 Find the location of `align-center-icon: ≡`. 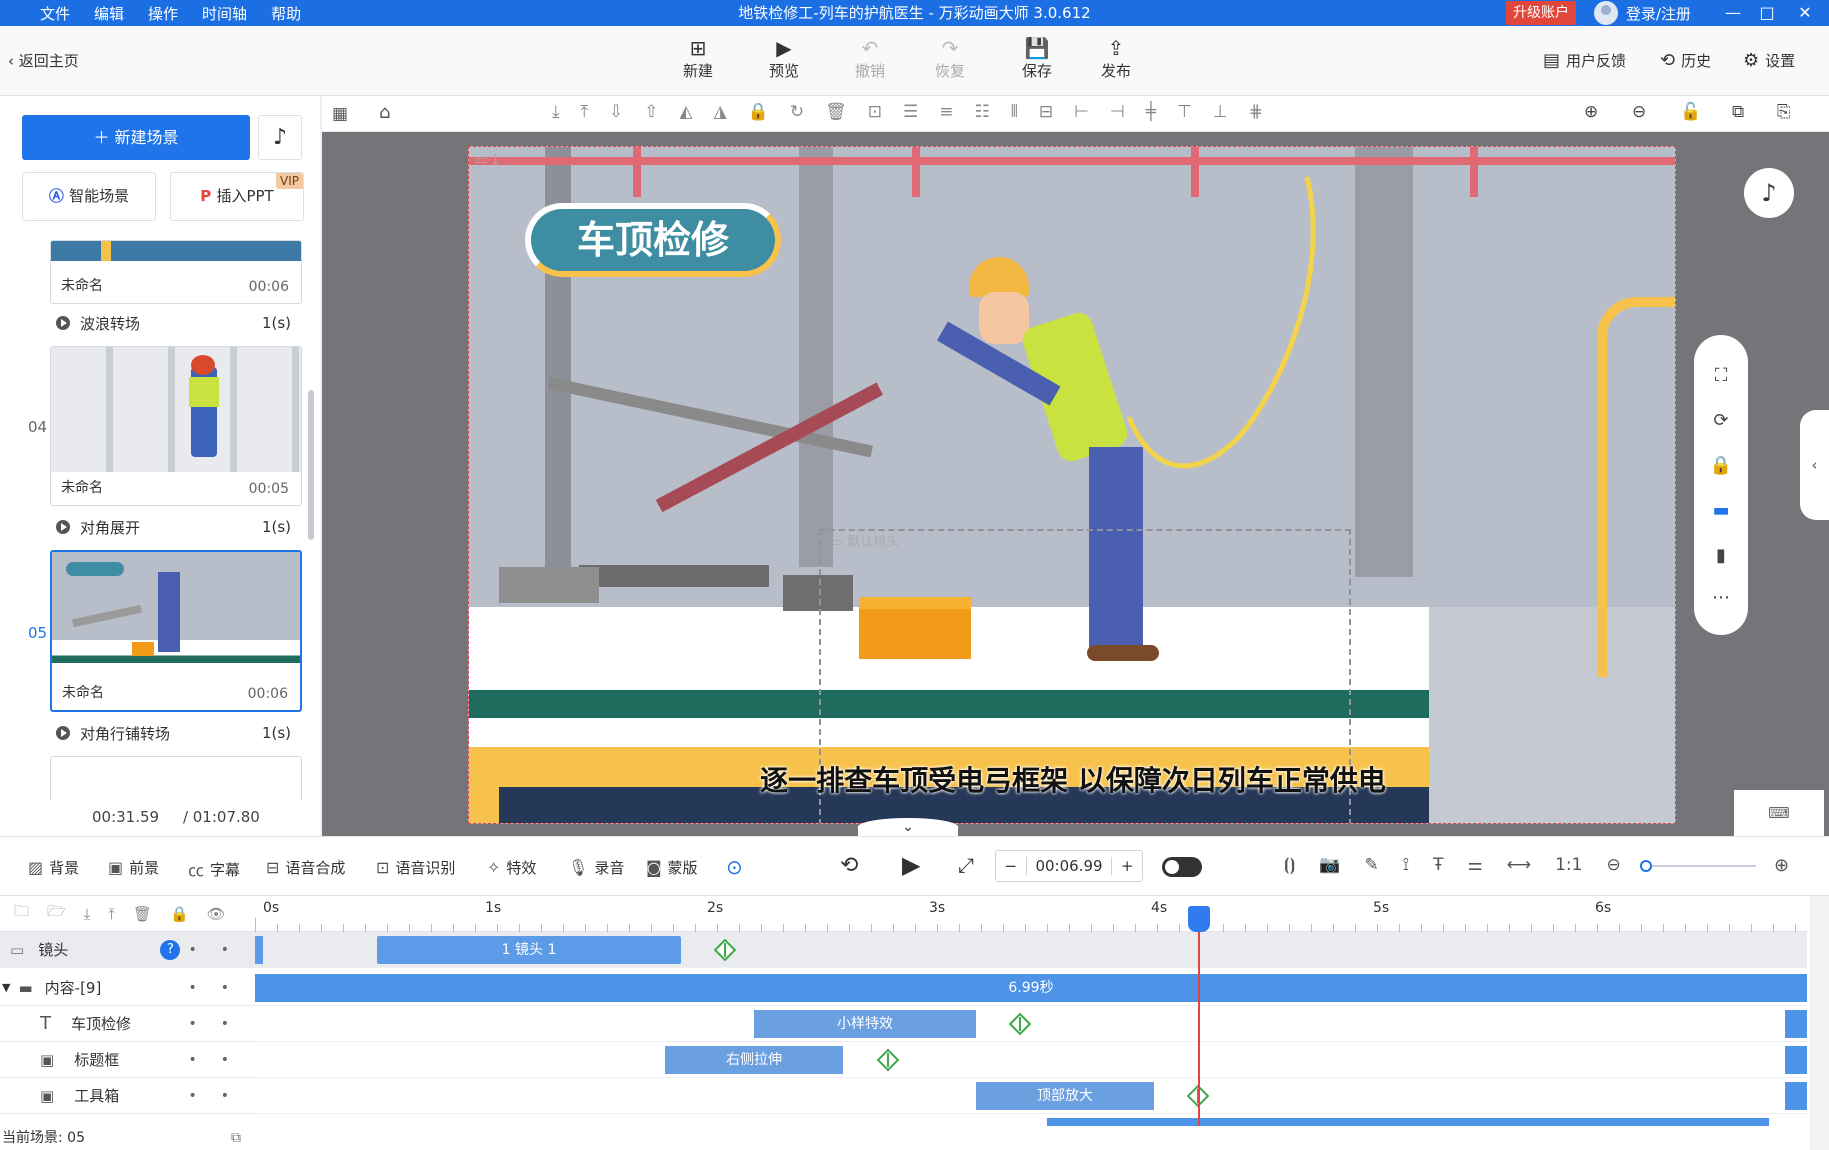

align-center-icon: ≡ is located at coordinates (946, 112).